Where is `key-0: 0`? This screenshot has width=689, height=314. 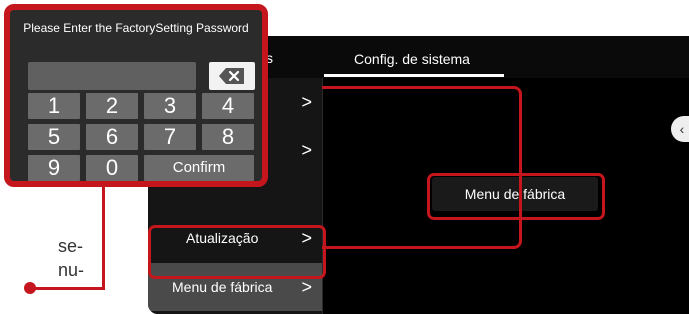 key-0: 0 is located at coordinates (112, 168).